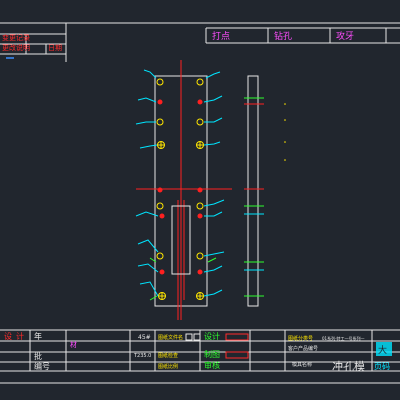  What do you see at coordinates (168, 366) in the screenshot?
I see `part-field-scale: 图纸比例` at bounding box center [168, 366].